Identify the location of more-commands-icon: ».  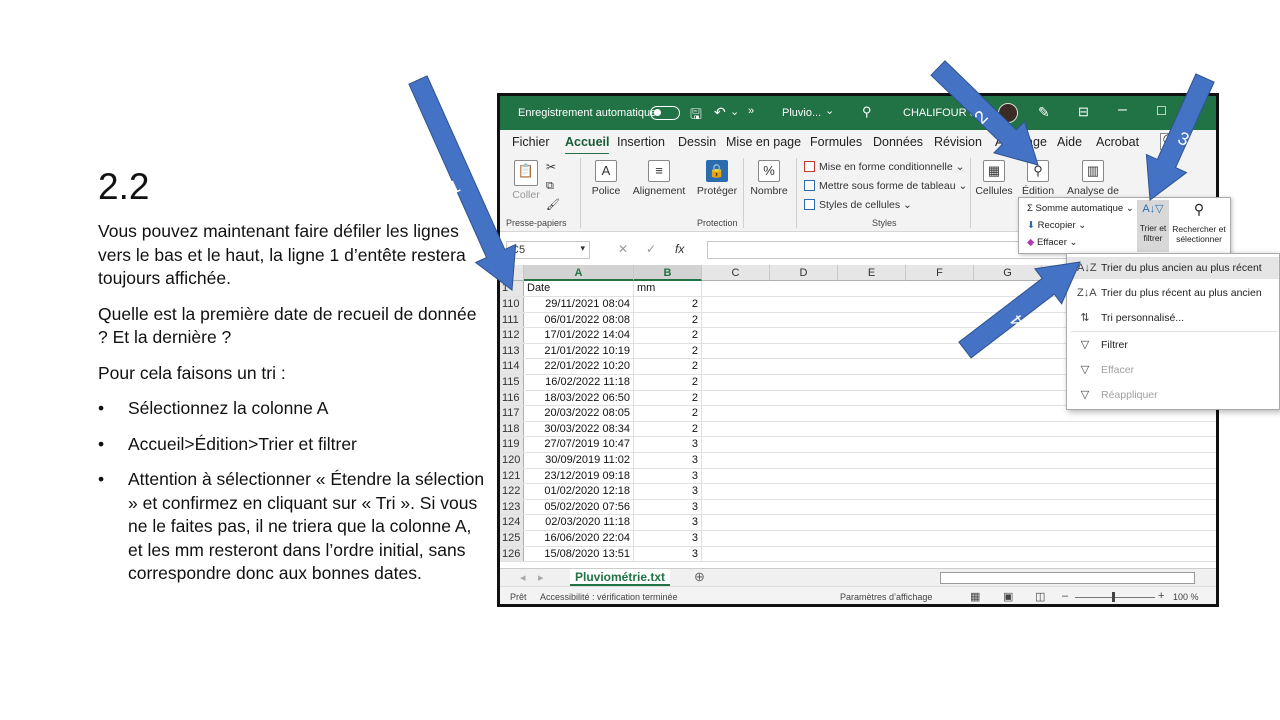
(751, 111).